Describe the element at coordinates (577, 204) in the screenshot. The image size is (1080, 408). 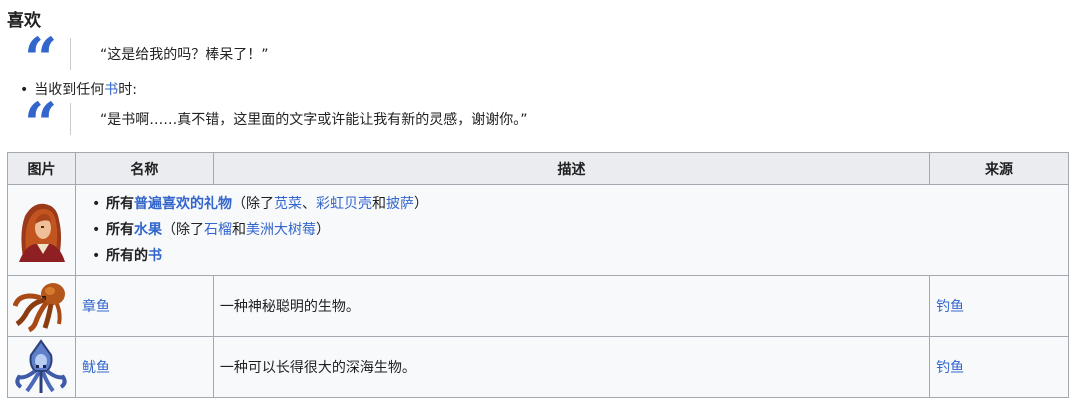
I see `list-item: 所有普遍喜欢的礼物（除了苋菜、彩虹贝壳和披萨）` at that location.